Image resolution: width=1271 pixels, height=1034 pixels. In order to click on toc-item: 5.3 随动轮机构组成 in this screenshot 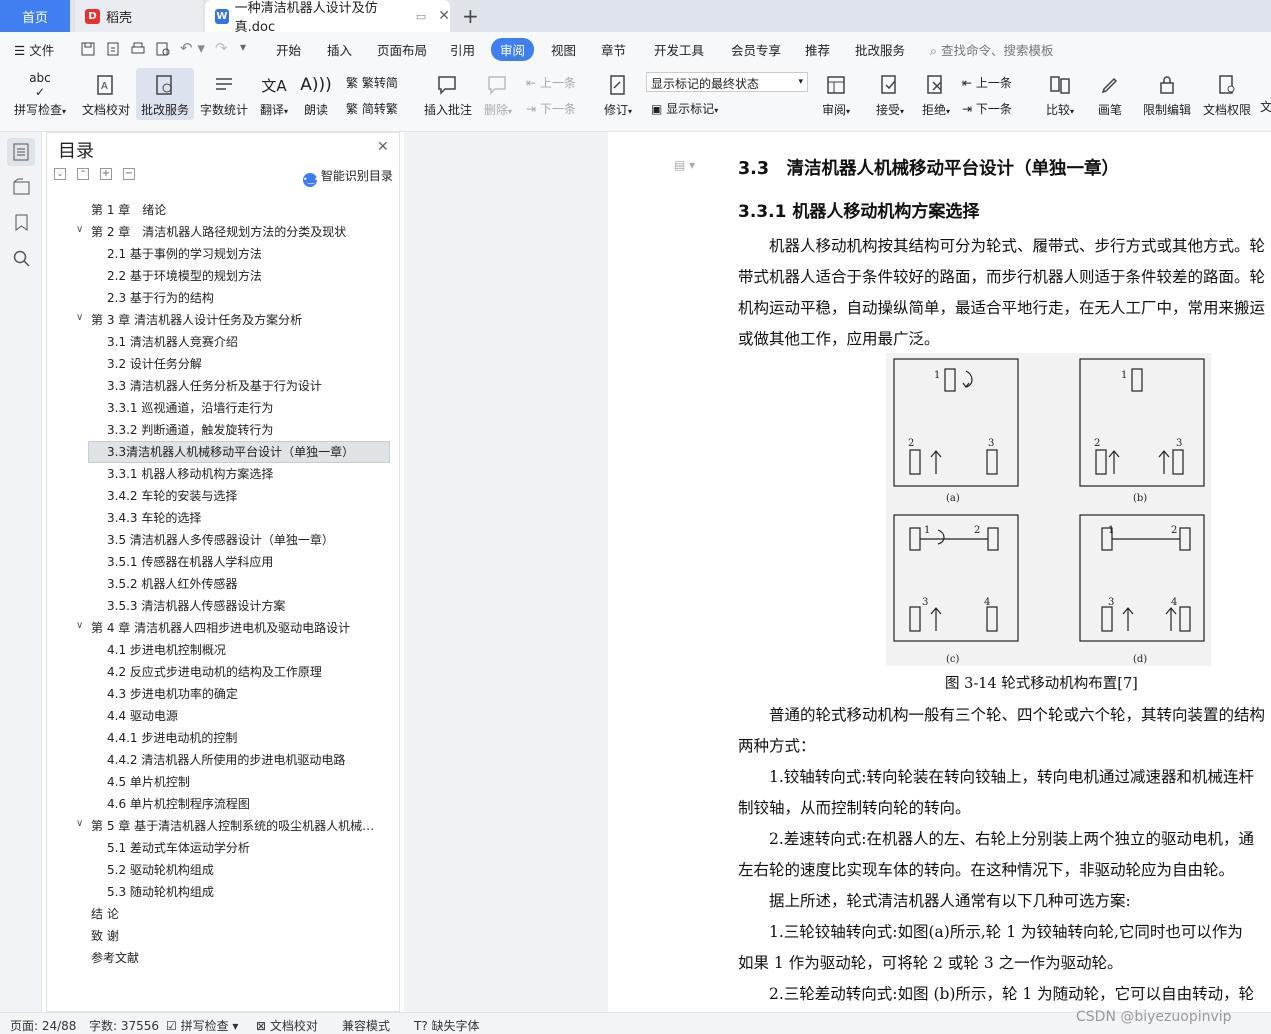, I will do `click(160, 891)`.